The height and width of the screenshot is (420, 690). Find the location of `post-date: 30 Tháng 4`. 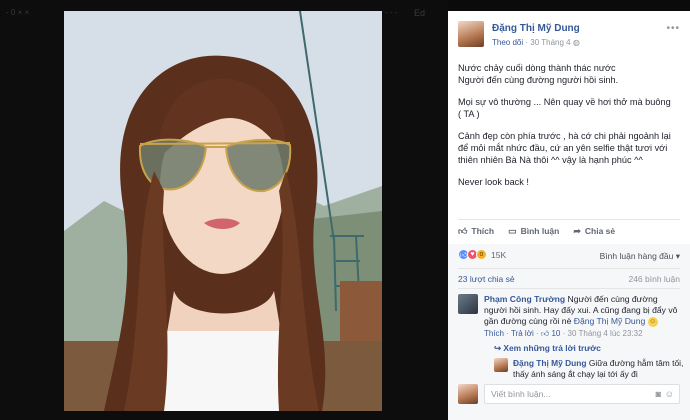

post-date: 30 Tháng 4 is located at coordinates (550, 42).